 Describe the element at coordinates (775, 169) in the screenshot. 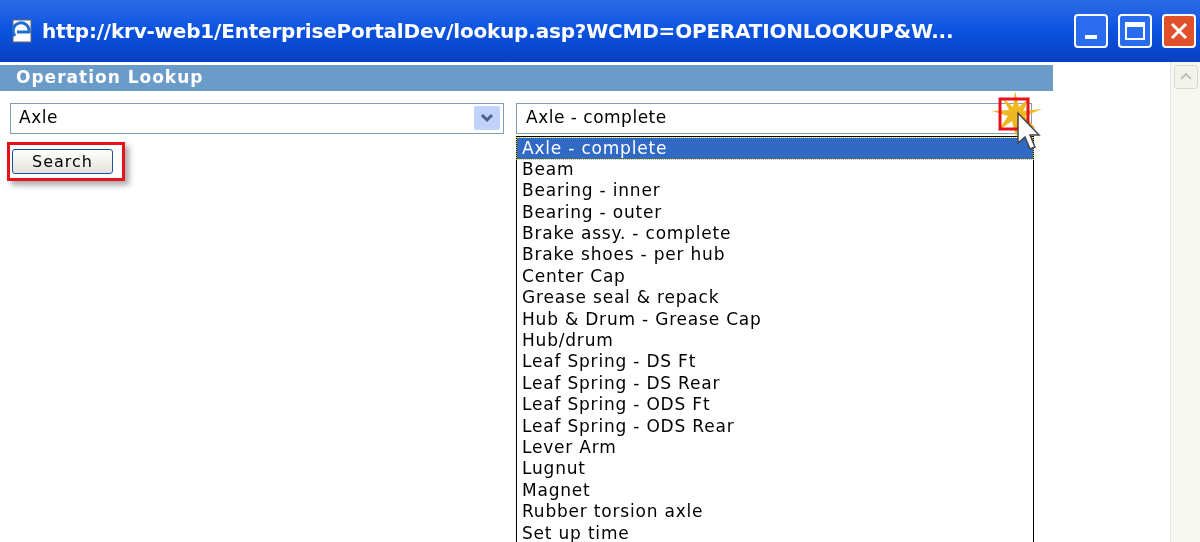

I see `dropdown-option: Beam` at that location.